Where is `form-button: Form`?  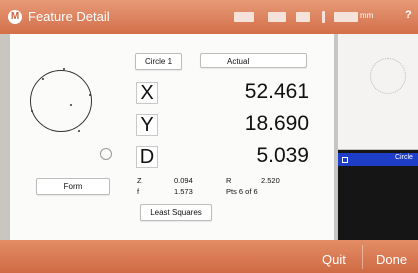 form-button: Form is located at coordinates (73, 186).